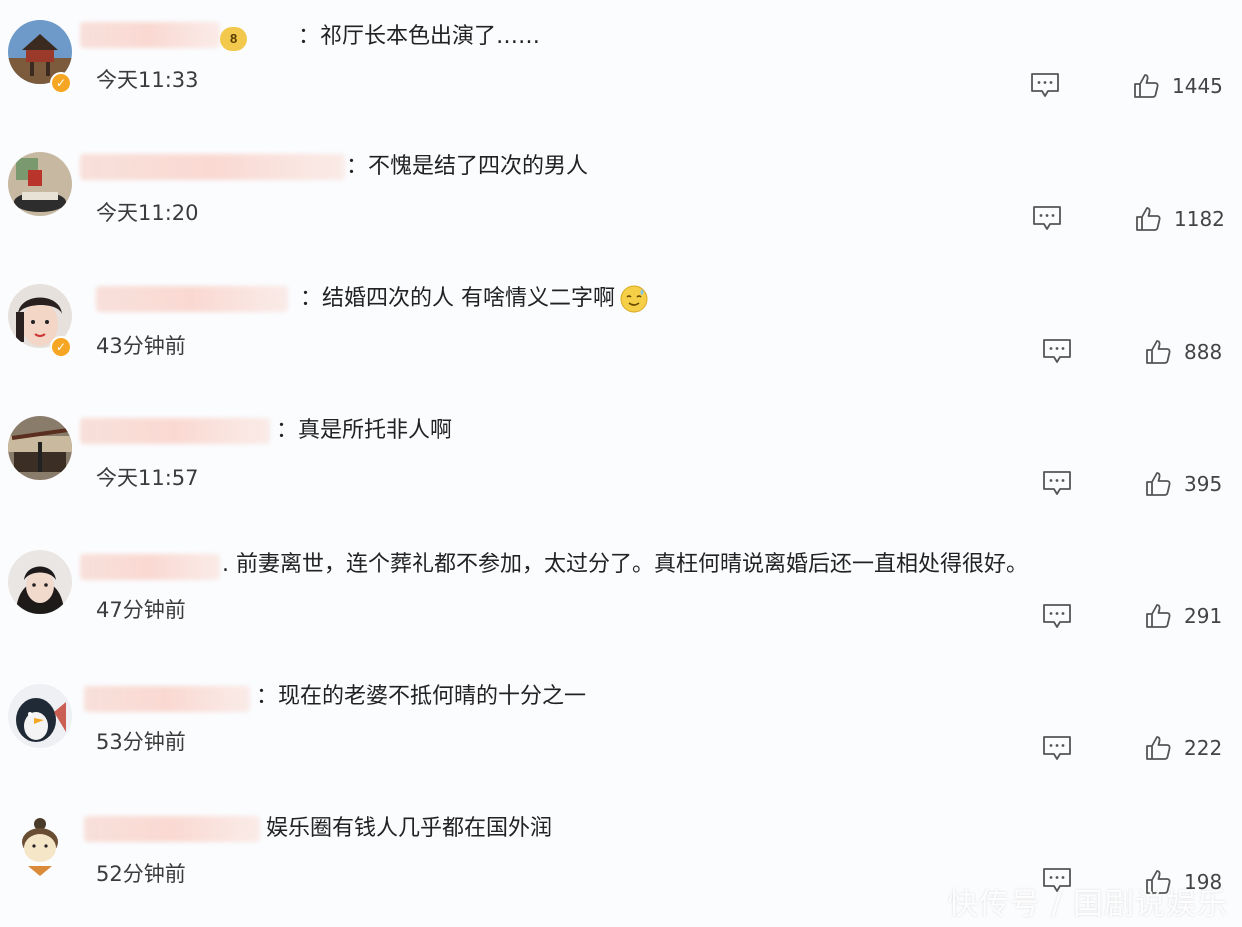 The width and height of the screenshot is (1242, 927). I want to click on comment-text: ：现在的老婆不抵何晴的十分之一, so click(421, 696).